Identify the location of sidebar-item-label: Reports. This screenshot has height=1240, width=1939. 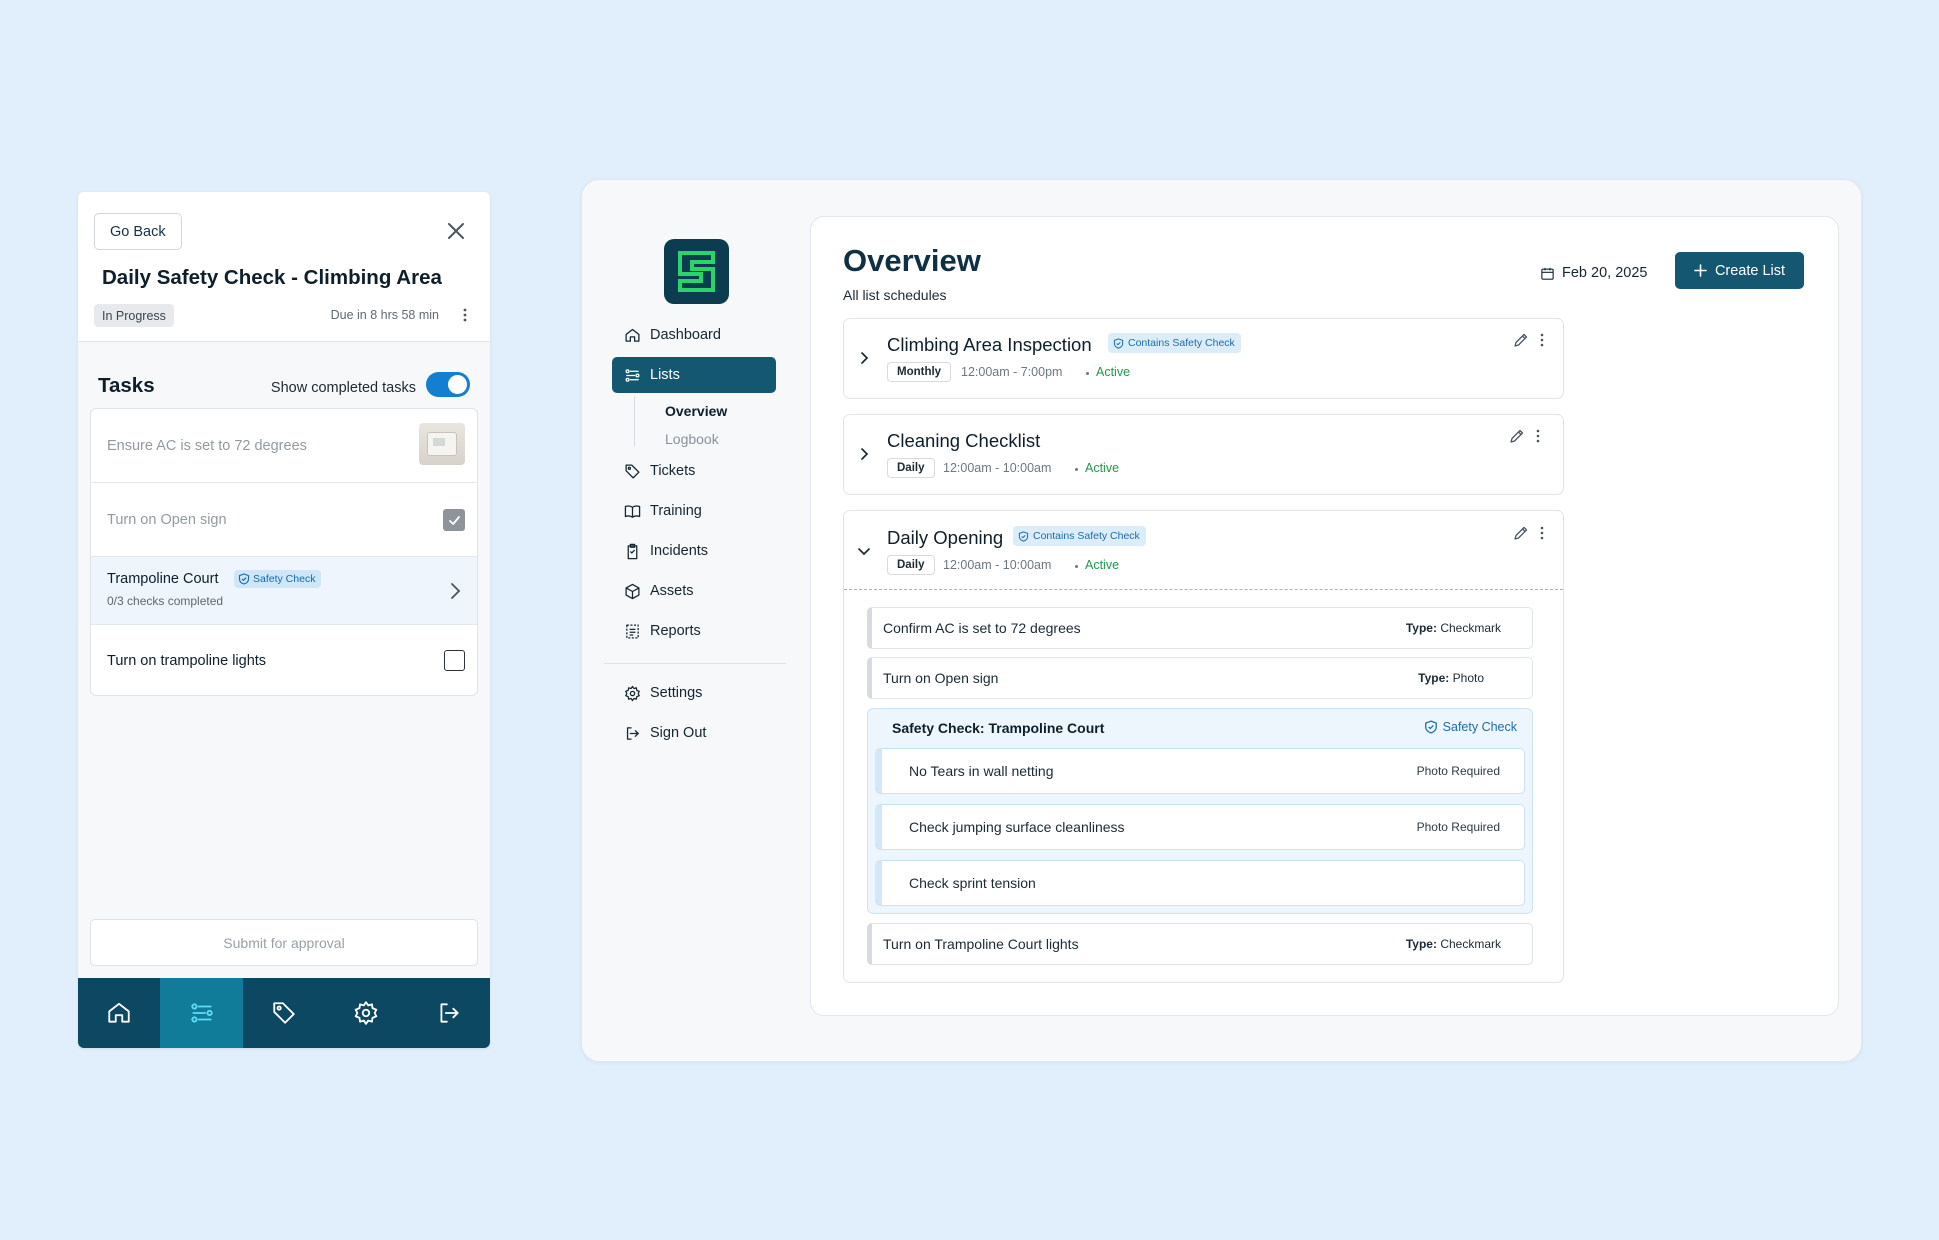
(675, 631).